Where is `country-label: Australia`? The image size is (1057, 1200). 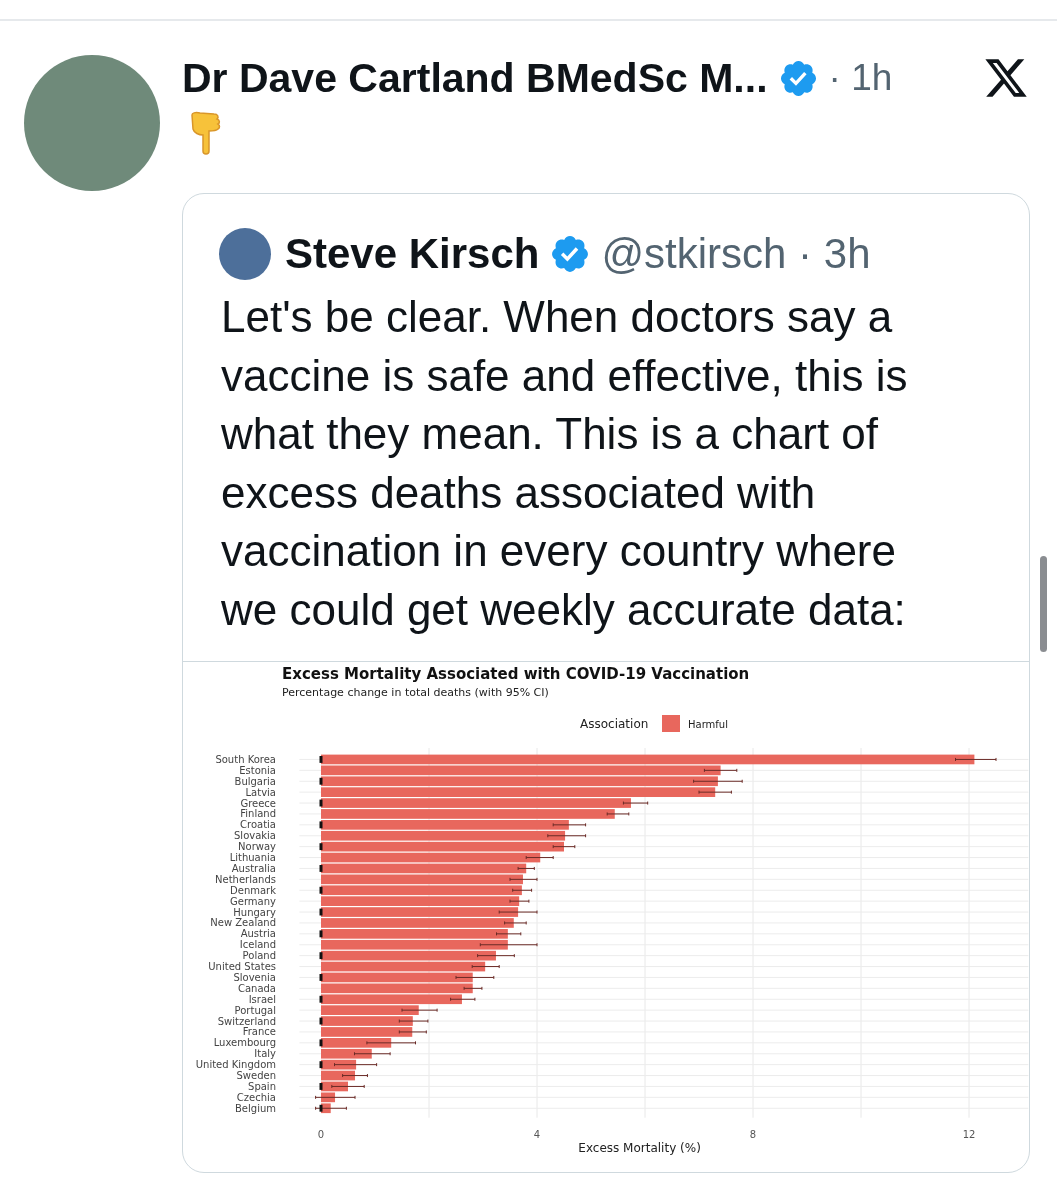
country-label: Australia is located at coordinates (253, 868).